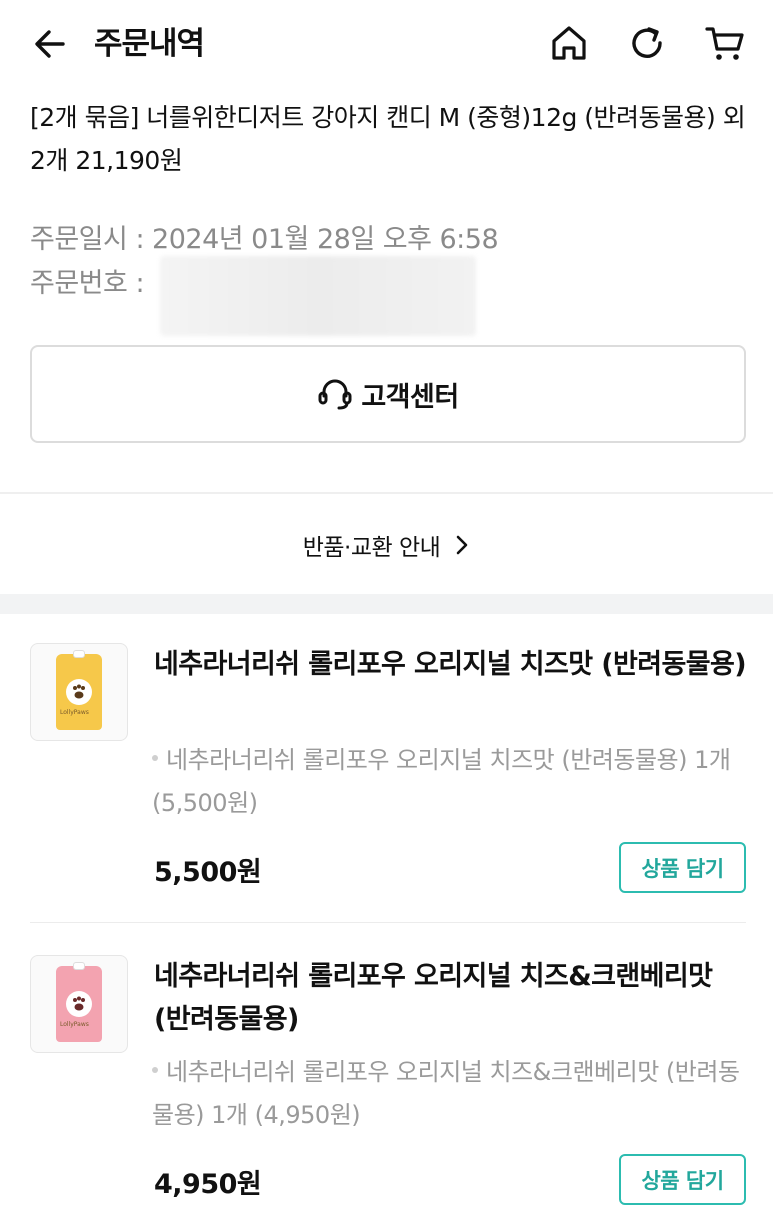 The image size is (773, 1232). Describe the element at coordinates (452, 998) in the screenshot. I see `product-name: 네추라너리쉬 롤리포우 오리지널 치즈&크랜베리맛 (반려동물용)` at that location.